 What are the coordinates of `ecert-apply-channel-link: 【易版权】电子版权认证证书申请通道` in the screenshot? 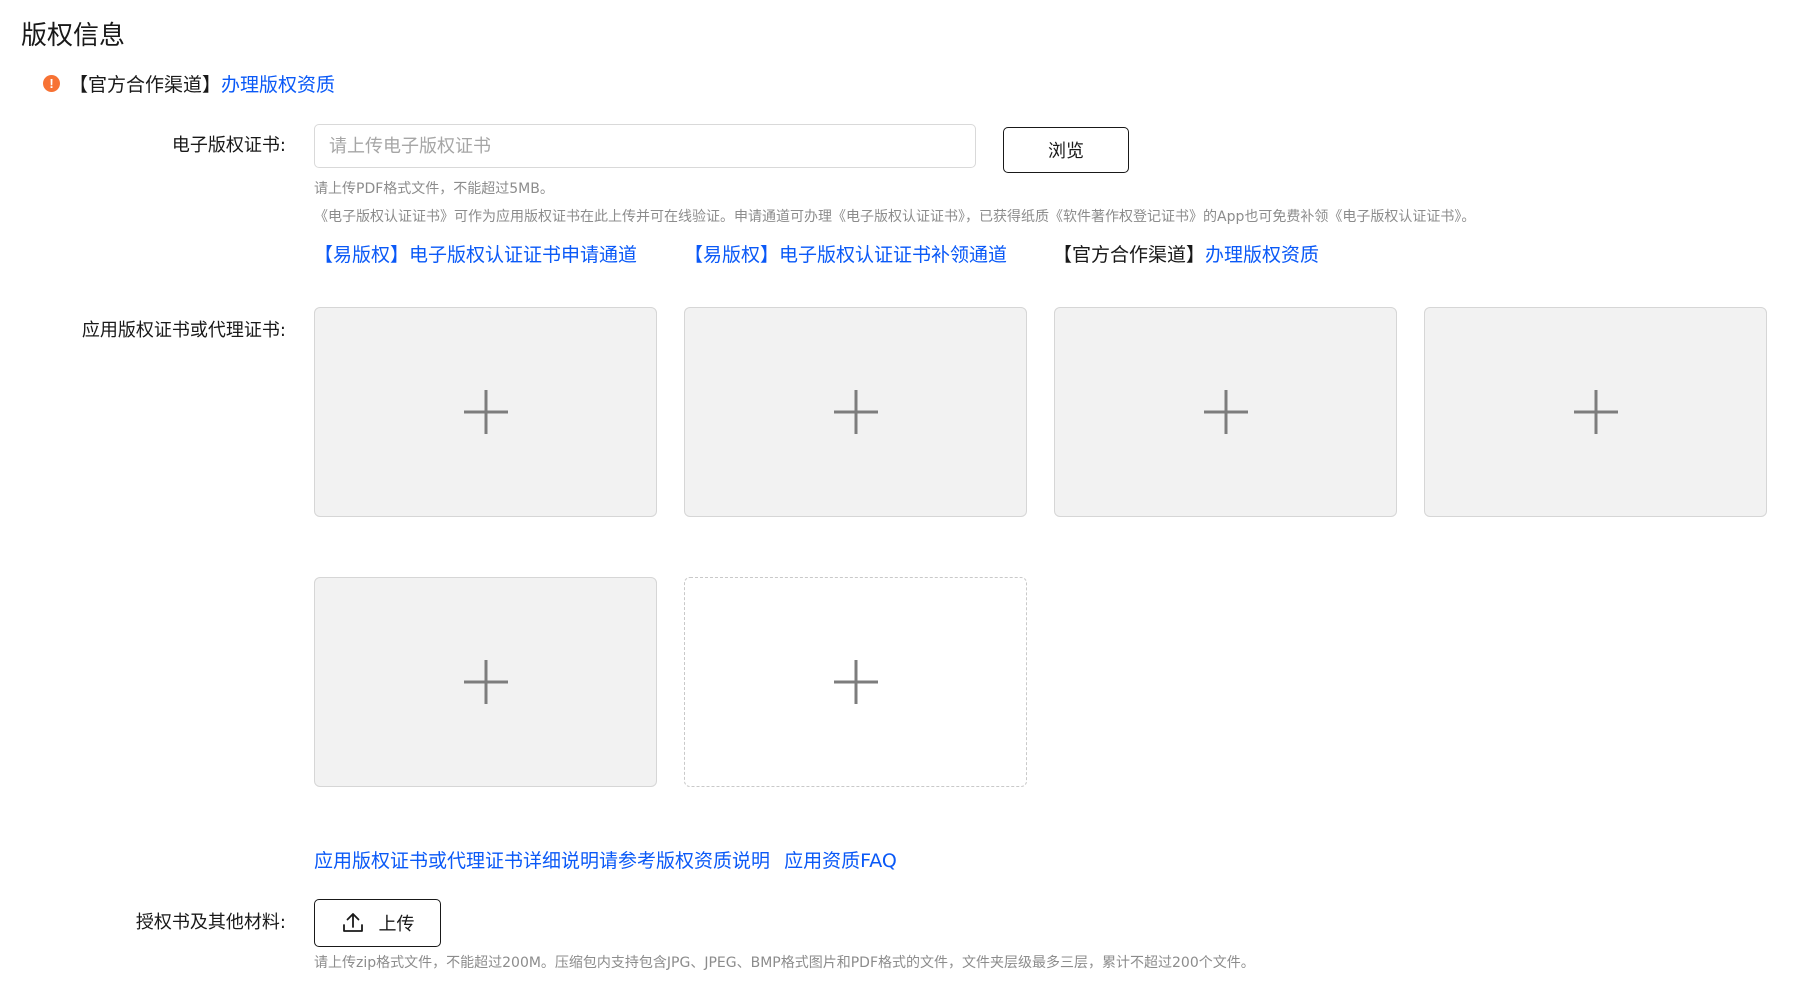 It's located at (475, 253).